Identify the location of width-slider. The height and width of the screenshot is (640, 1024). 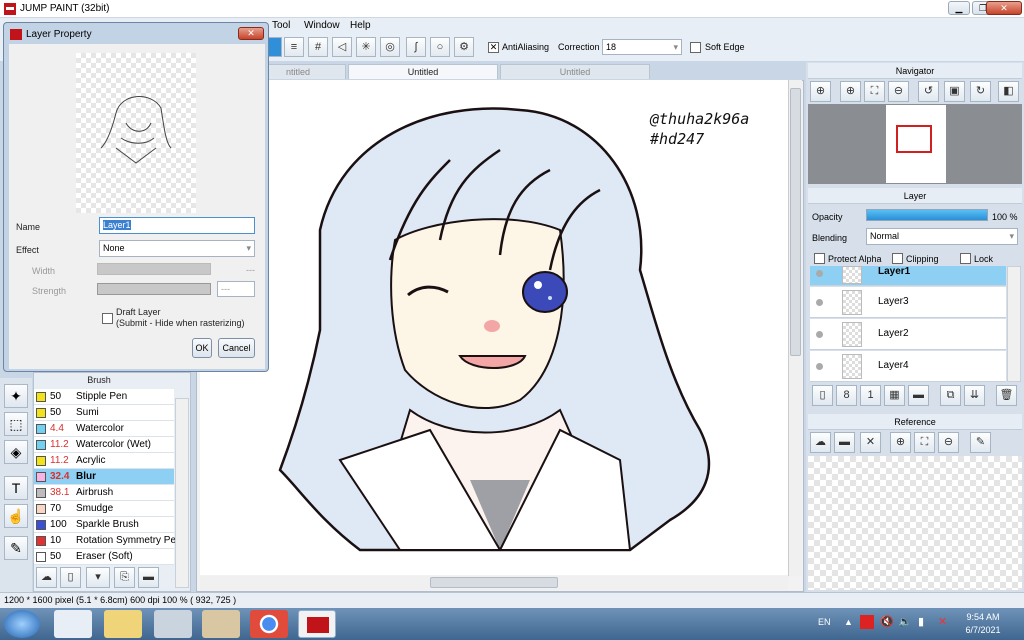
(154, 269).